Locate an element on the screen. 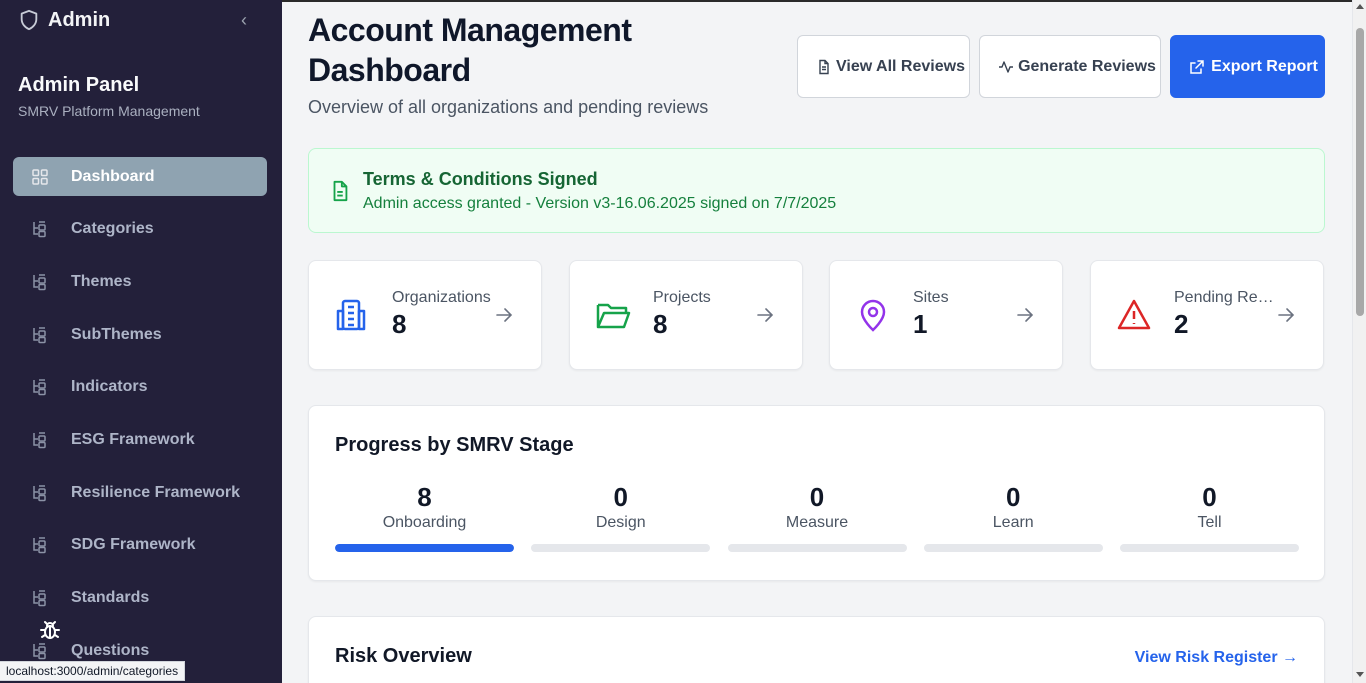 The image size is (1366, 683). stat-card-pending-reviews: Pending Reviews 2 is located at coordinates (1207, 315).